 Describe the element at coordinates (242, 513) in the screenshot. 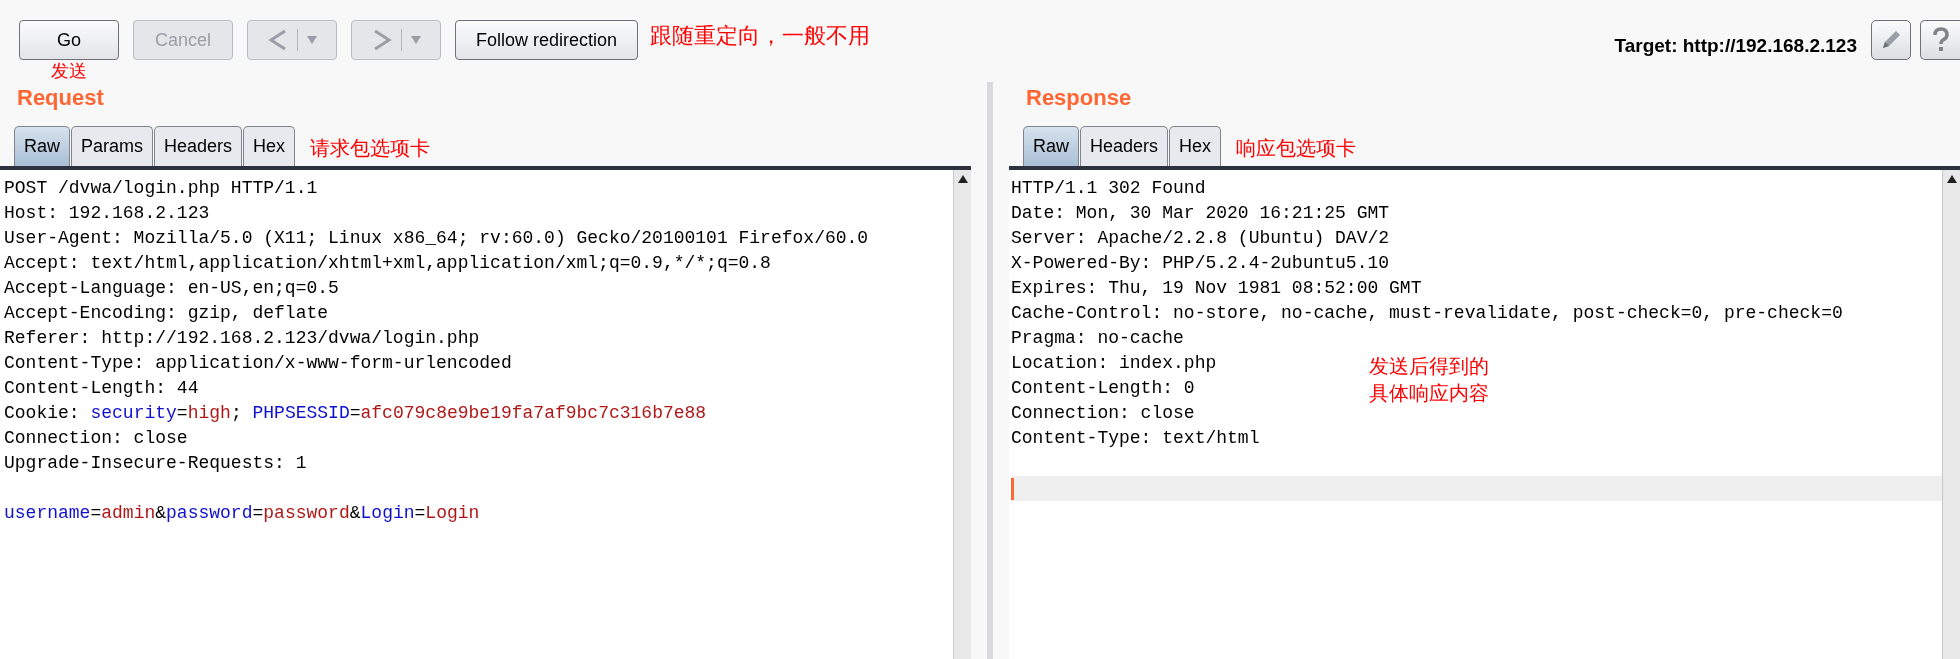

I see `code-line: username=admin&password=password&Login=Login` at that location.